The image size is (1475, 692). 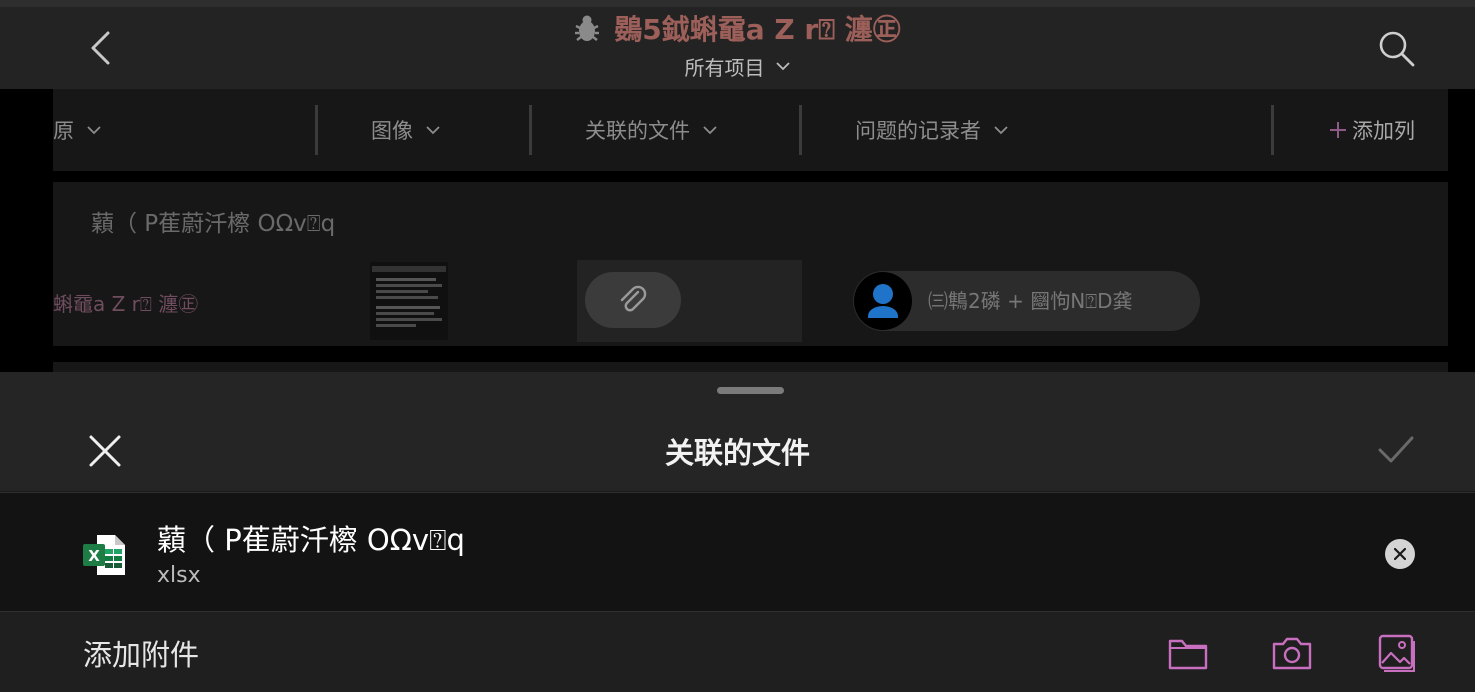 What do you see at coordinates (750, 130) in the screenshot?
I see `column-header-bar: 原 图像 关联的文件 问题的记录者 添加列` at bounding box center [750, 130].